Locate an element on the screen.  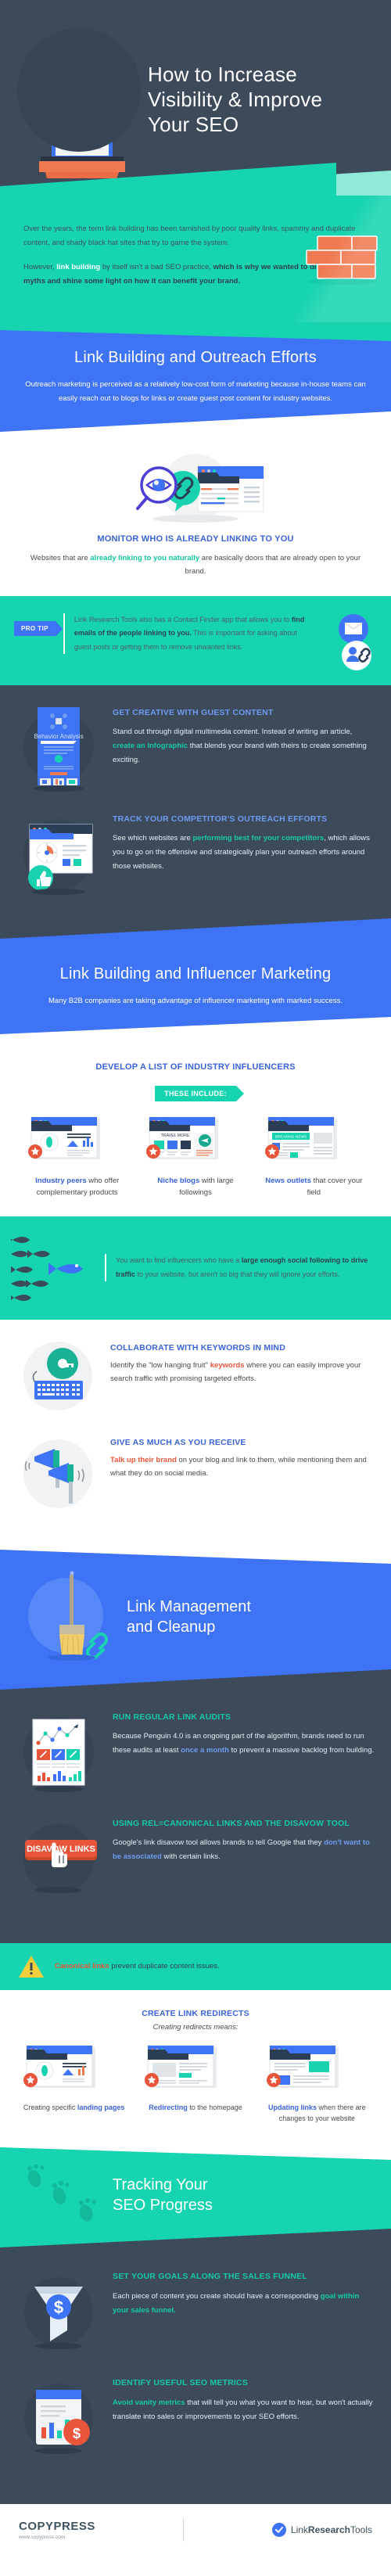
tracking-banner: Tracking Your SEO Progress is located at coordinates (195, 2195).